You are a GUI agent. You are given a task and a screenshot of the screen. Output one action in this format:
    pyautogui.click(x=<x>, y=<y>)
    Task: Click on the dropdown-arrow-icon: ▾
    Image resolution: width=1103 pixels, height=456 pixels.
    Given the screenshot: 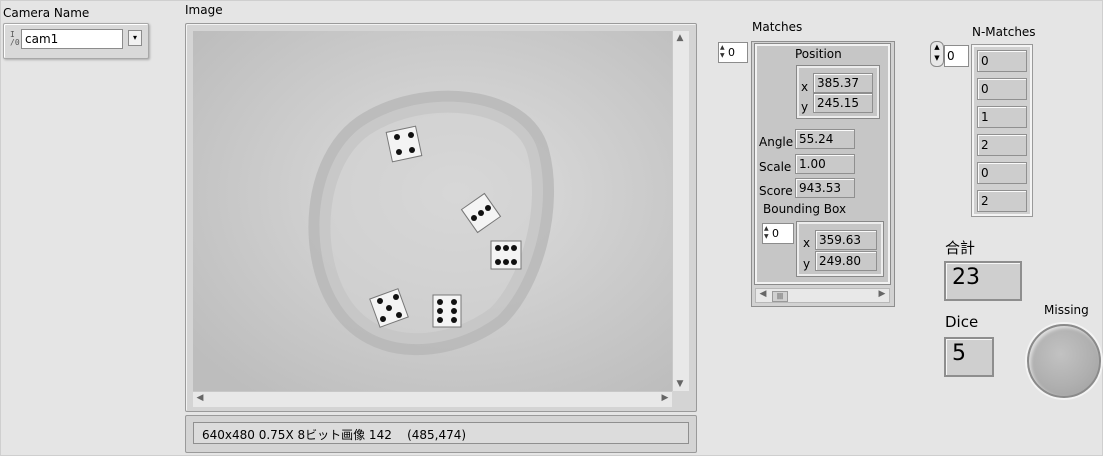 What is the action you would take?
    pyautogui.click(x=135, y=38)
    